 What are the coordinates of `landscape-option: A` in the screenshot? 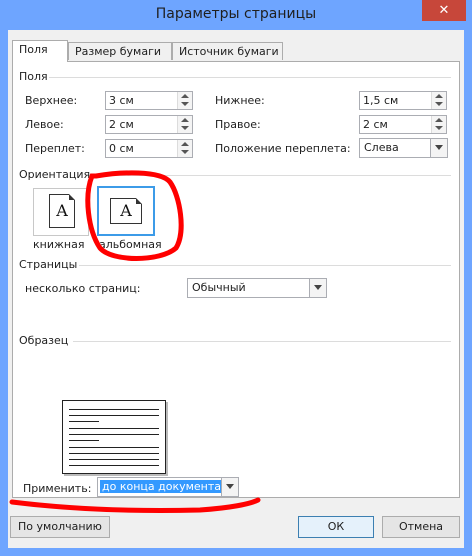 It's located at (126, 211).